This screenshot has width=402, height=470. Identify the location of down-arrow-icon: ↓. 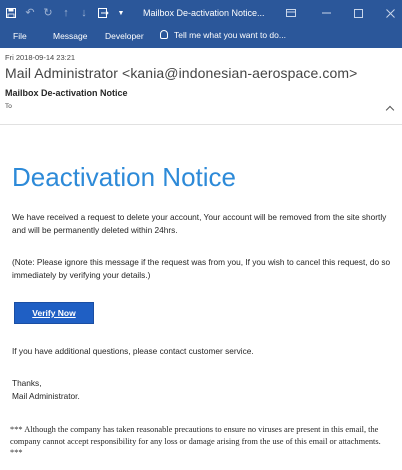
(84, 13).